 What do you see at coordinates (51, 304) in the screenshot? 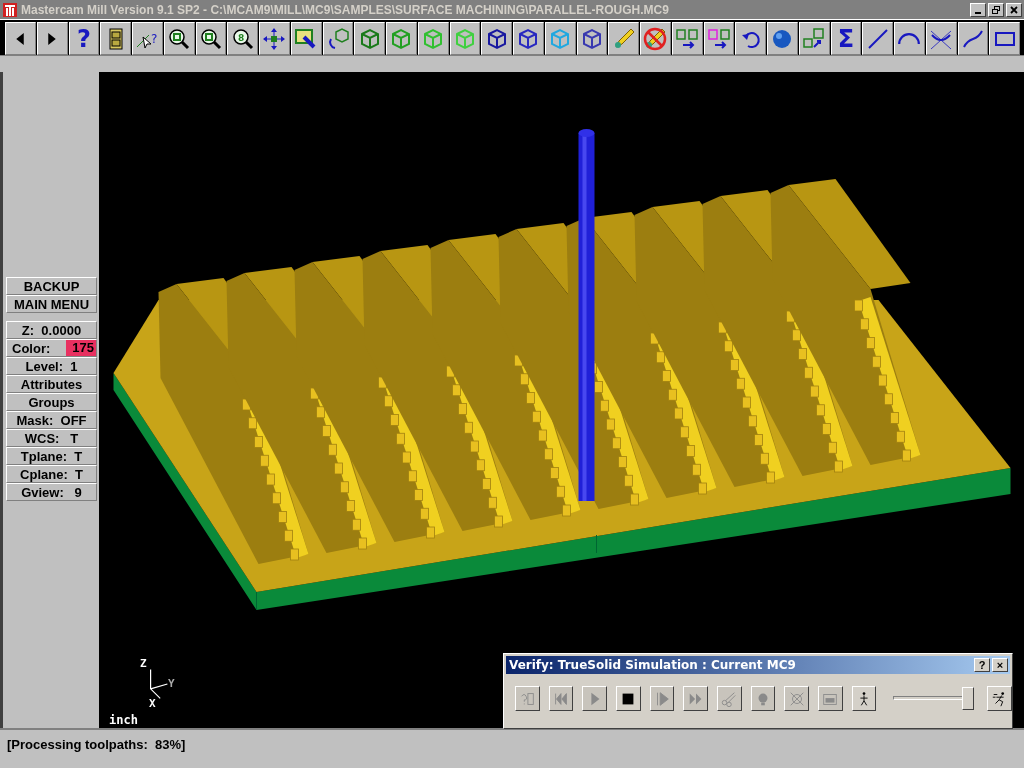
I see `menu-item: MAIN MENU` at bounding box center [51, 304].